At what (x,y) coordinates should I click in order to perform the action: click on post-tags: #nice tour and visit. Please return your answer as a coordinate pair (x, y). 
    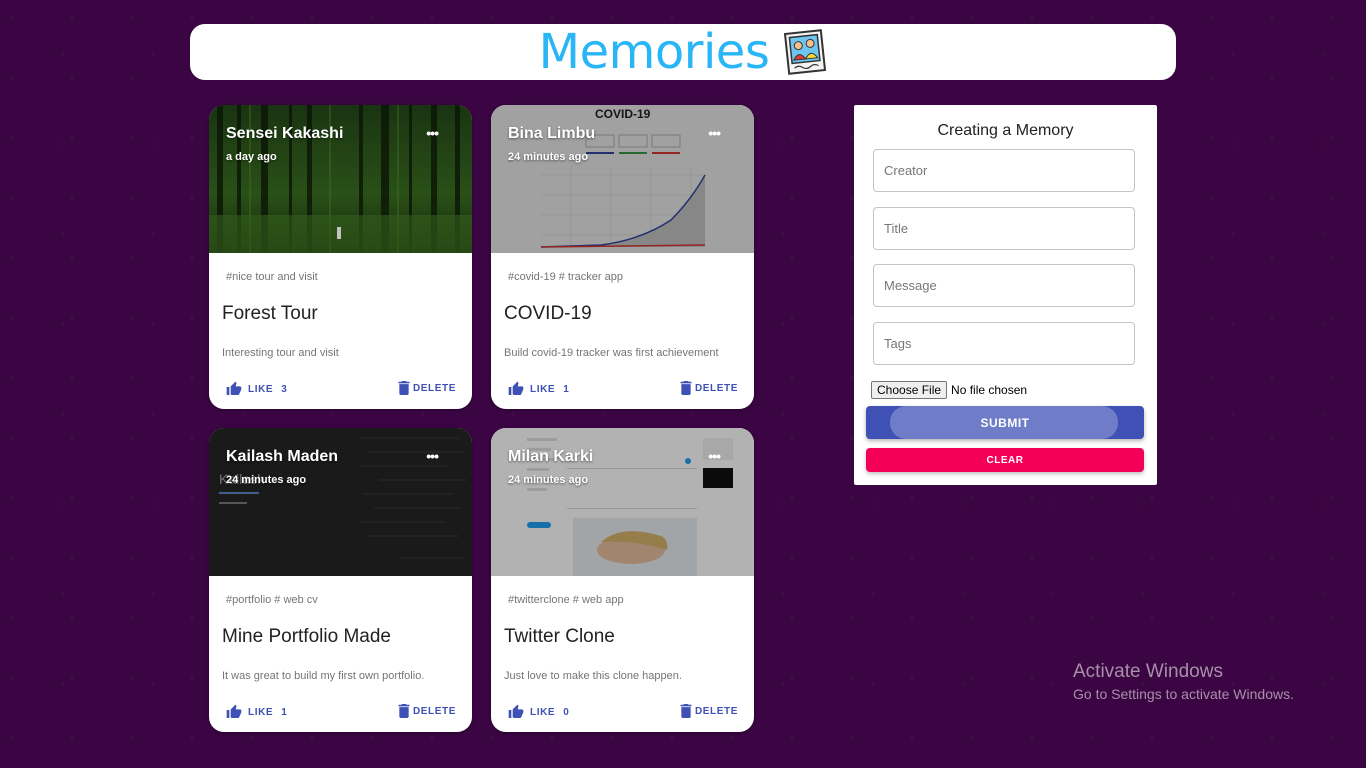
    Looking at the image, I should click on (272, 277).